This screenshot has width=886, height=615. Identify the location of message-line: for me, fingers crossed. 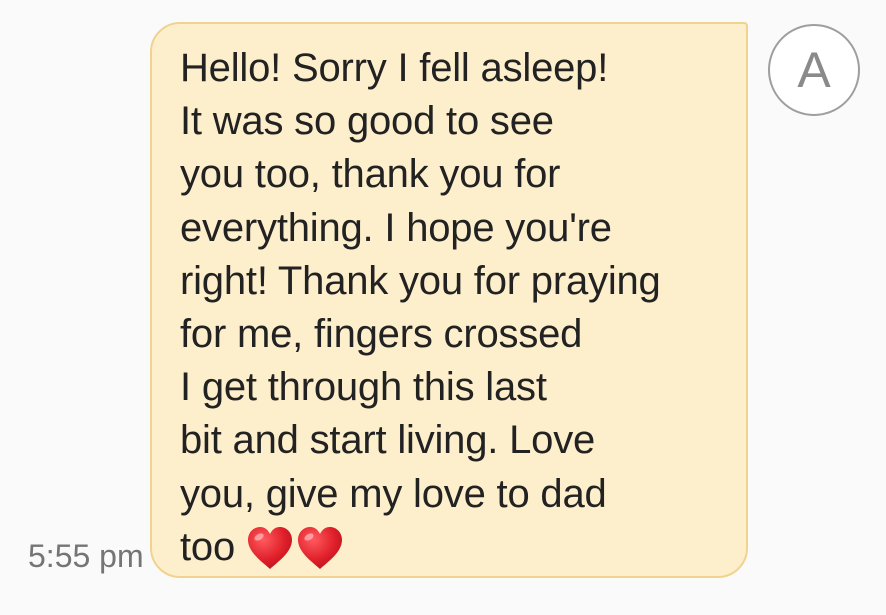
(381, 334).